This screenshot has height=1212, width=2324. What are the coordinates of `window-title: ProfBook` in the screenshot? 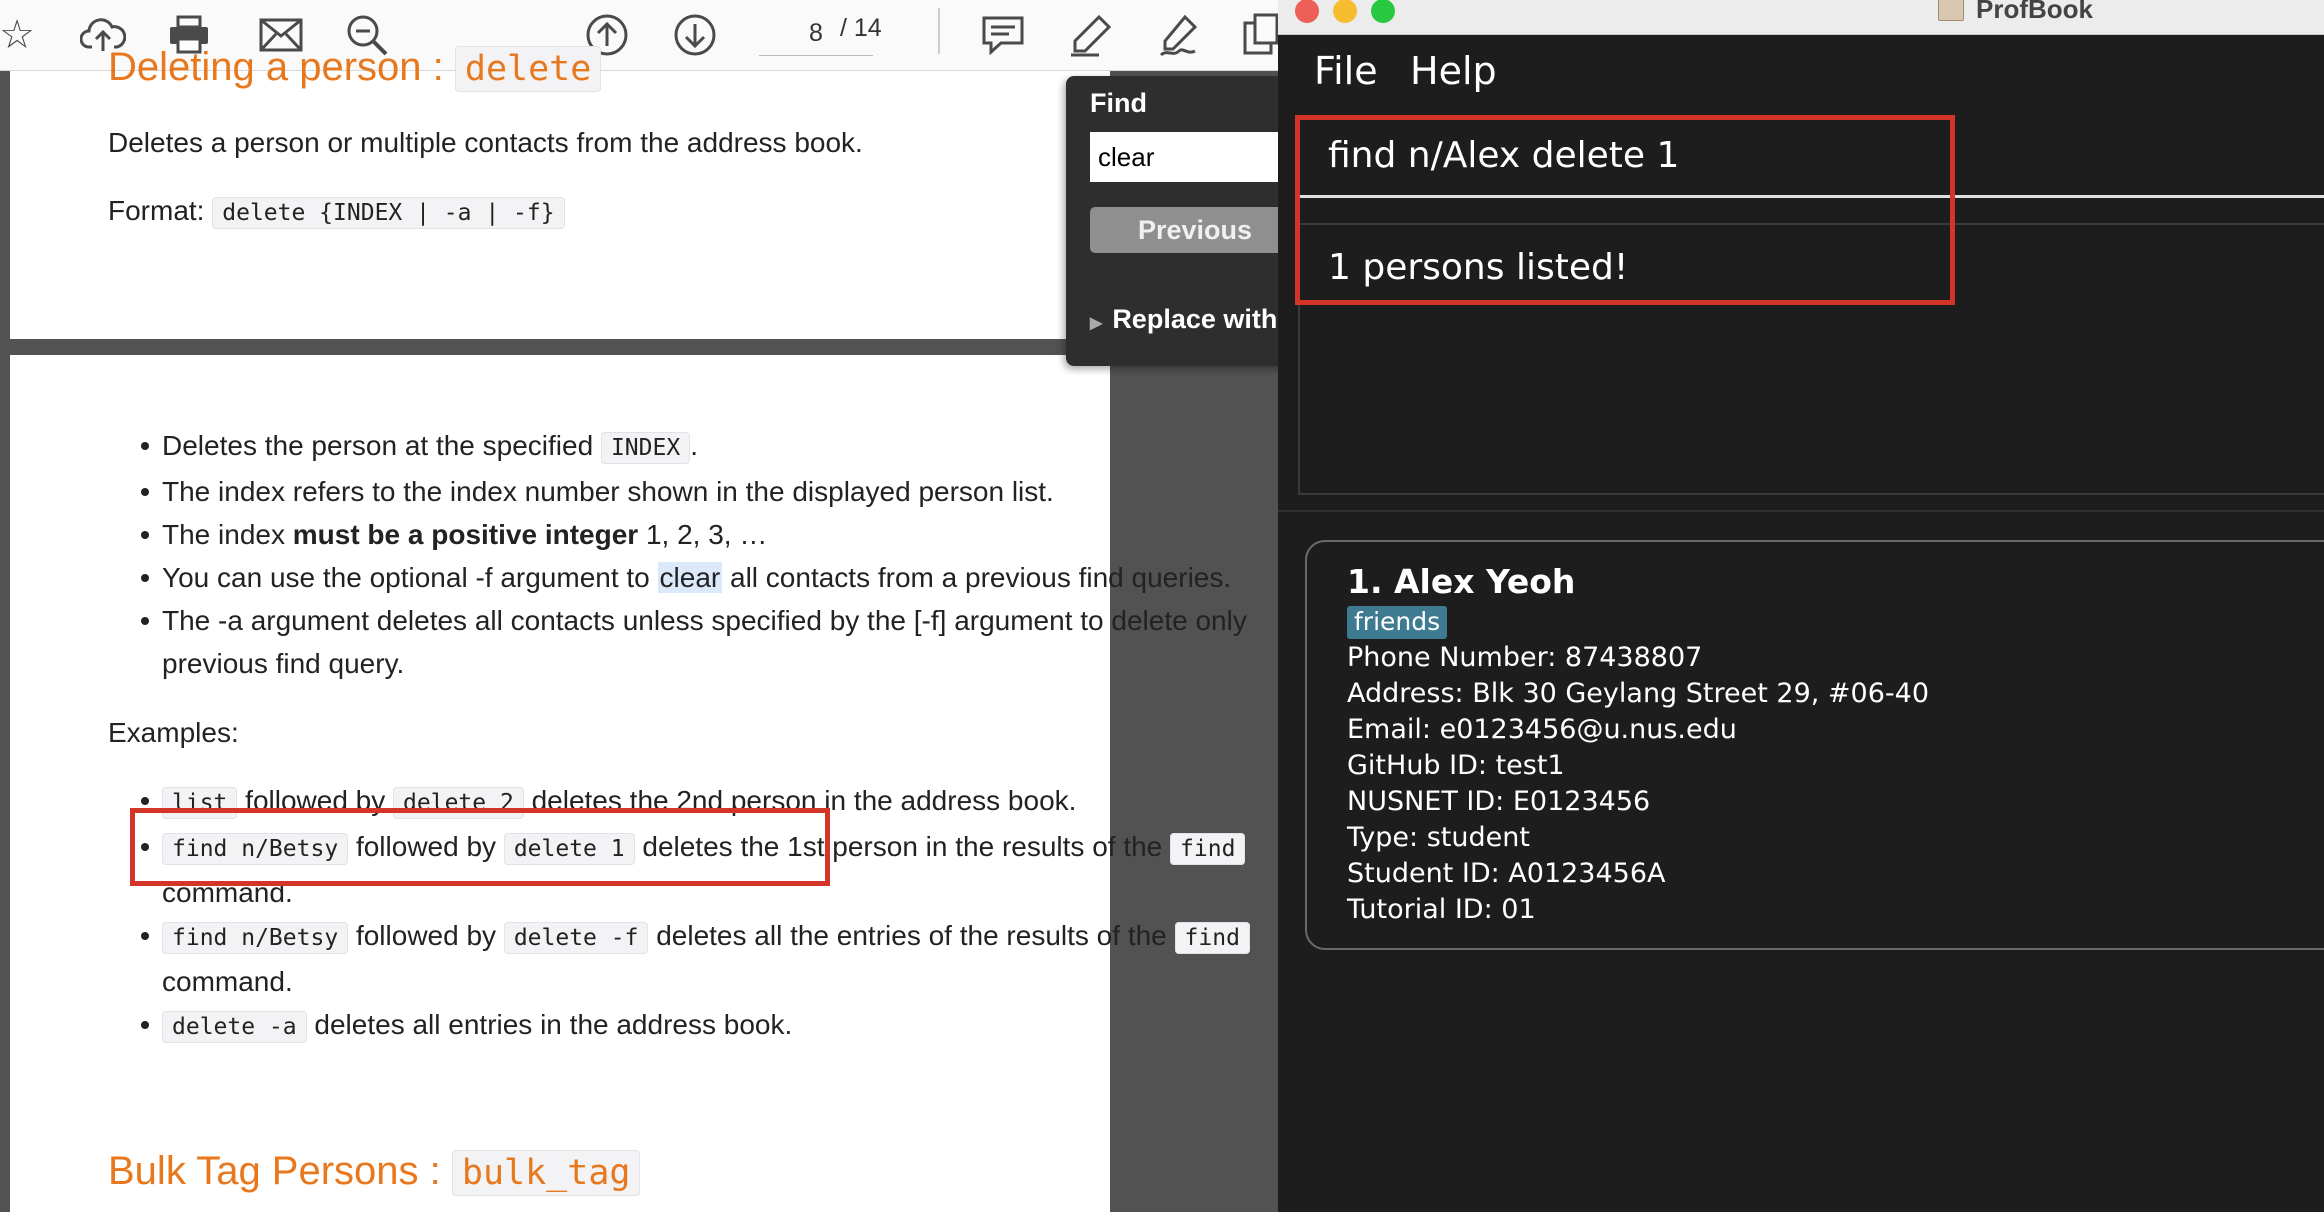 It's located at (2034, 12).